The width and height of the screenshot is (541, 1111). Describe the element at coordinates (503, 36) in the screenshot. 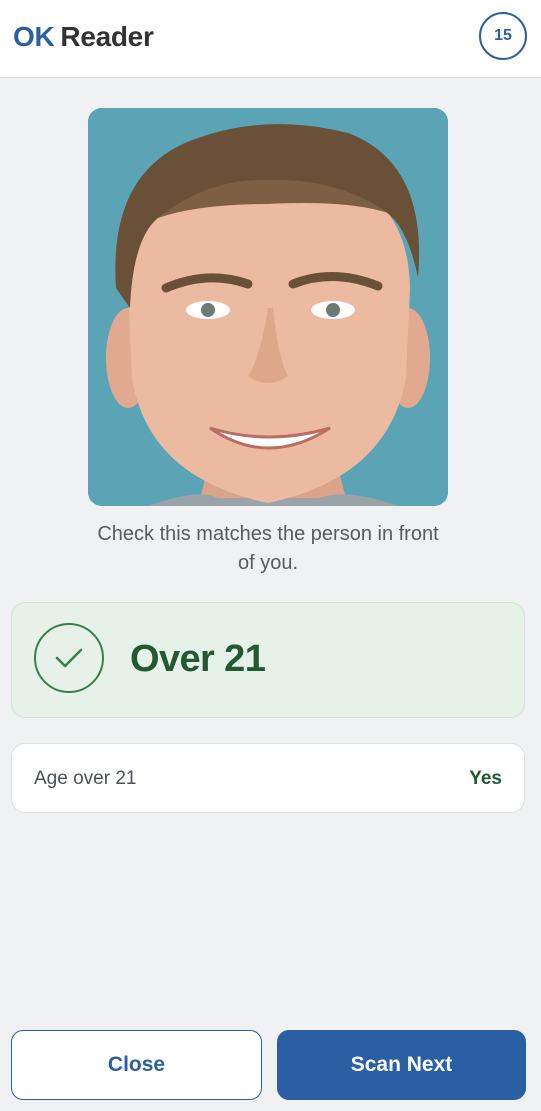

I see `scan-count-badge: 15` at that location.